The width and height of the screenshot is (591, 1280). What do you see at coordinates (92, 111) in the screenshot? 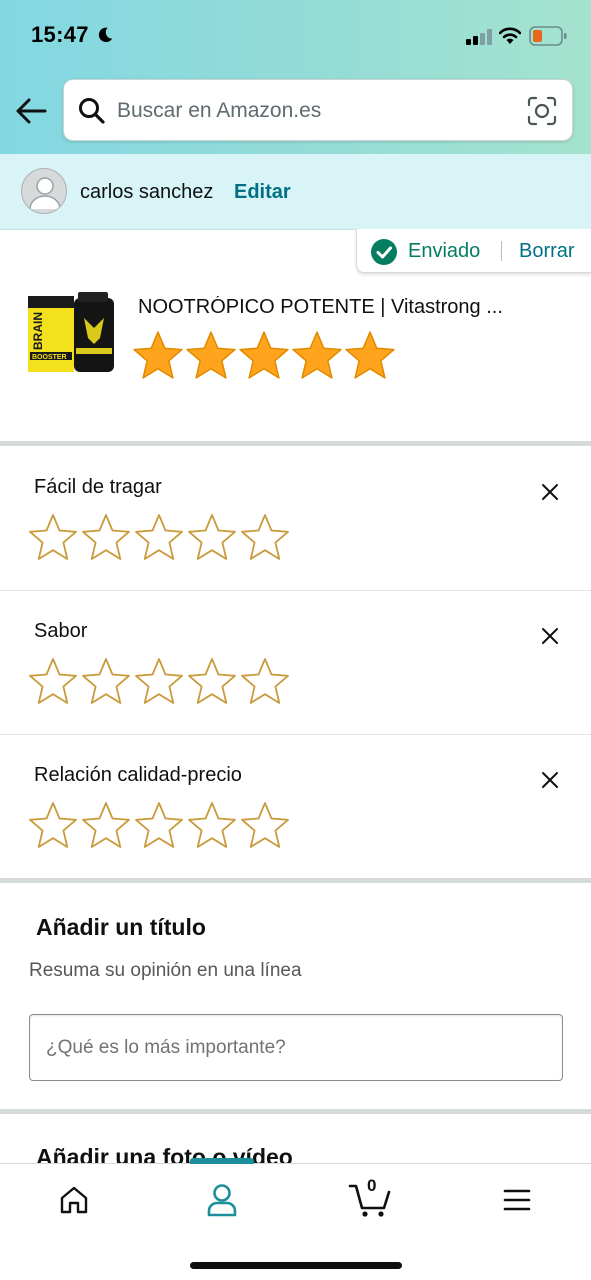
I see `search-icon` at bounding box center [92, 111].